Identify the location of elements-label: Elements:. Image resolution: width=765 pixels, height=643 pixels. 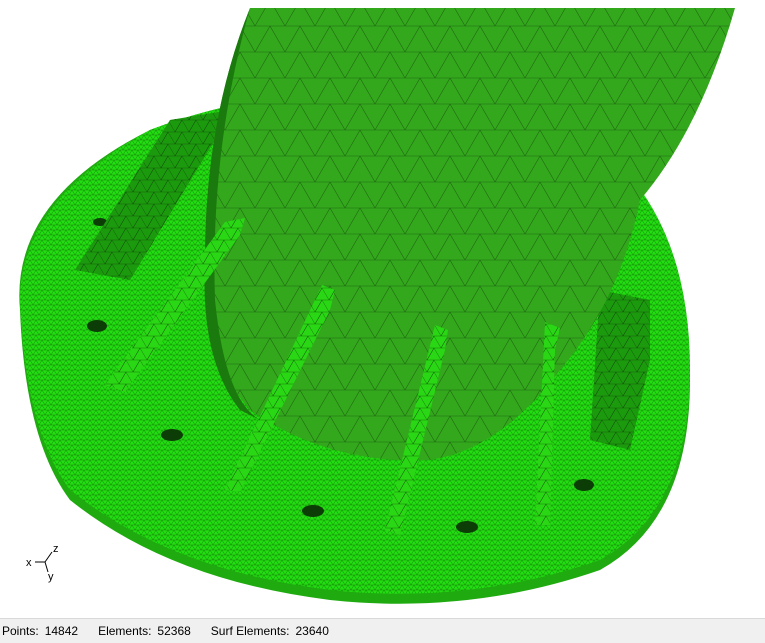
(125, 631).